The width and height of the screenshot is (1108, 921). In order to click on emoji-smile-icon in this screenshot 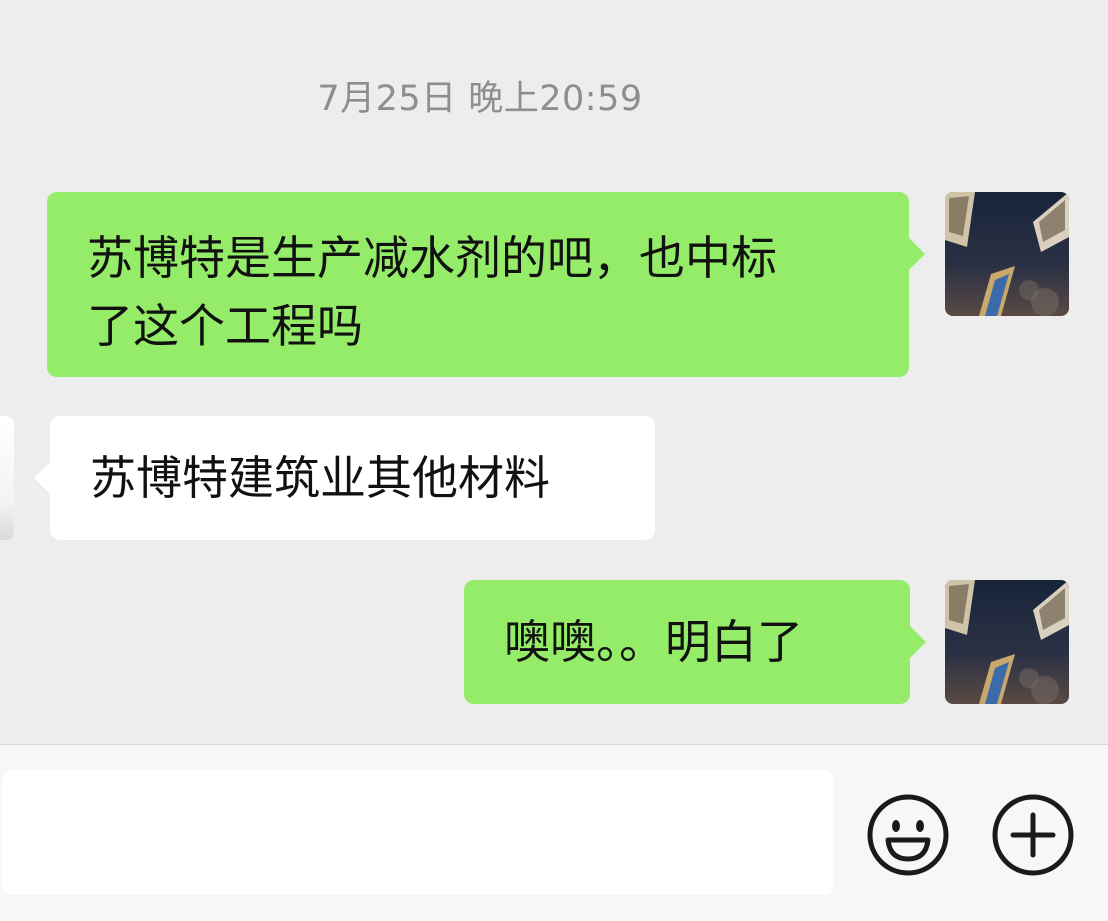, I will do `click(908, 835)`.